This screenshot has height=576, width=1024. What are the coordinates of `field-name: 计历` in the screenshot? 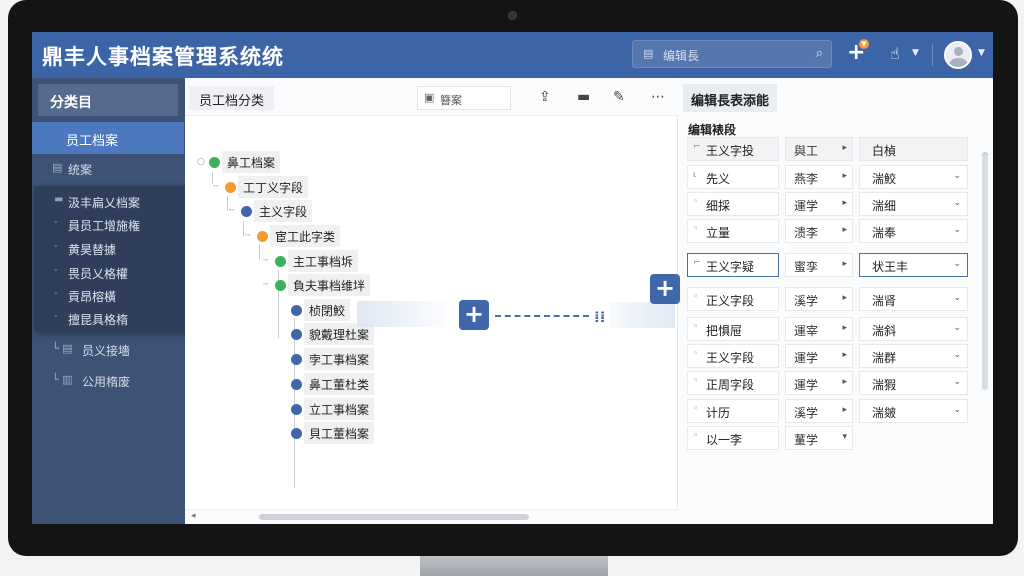 It's located at (718, 413).